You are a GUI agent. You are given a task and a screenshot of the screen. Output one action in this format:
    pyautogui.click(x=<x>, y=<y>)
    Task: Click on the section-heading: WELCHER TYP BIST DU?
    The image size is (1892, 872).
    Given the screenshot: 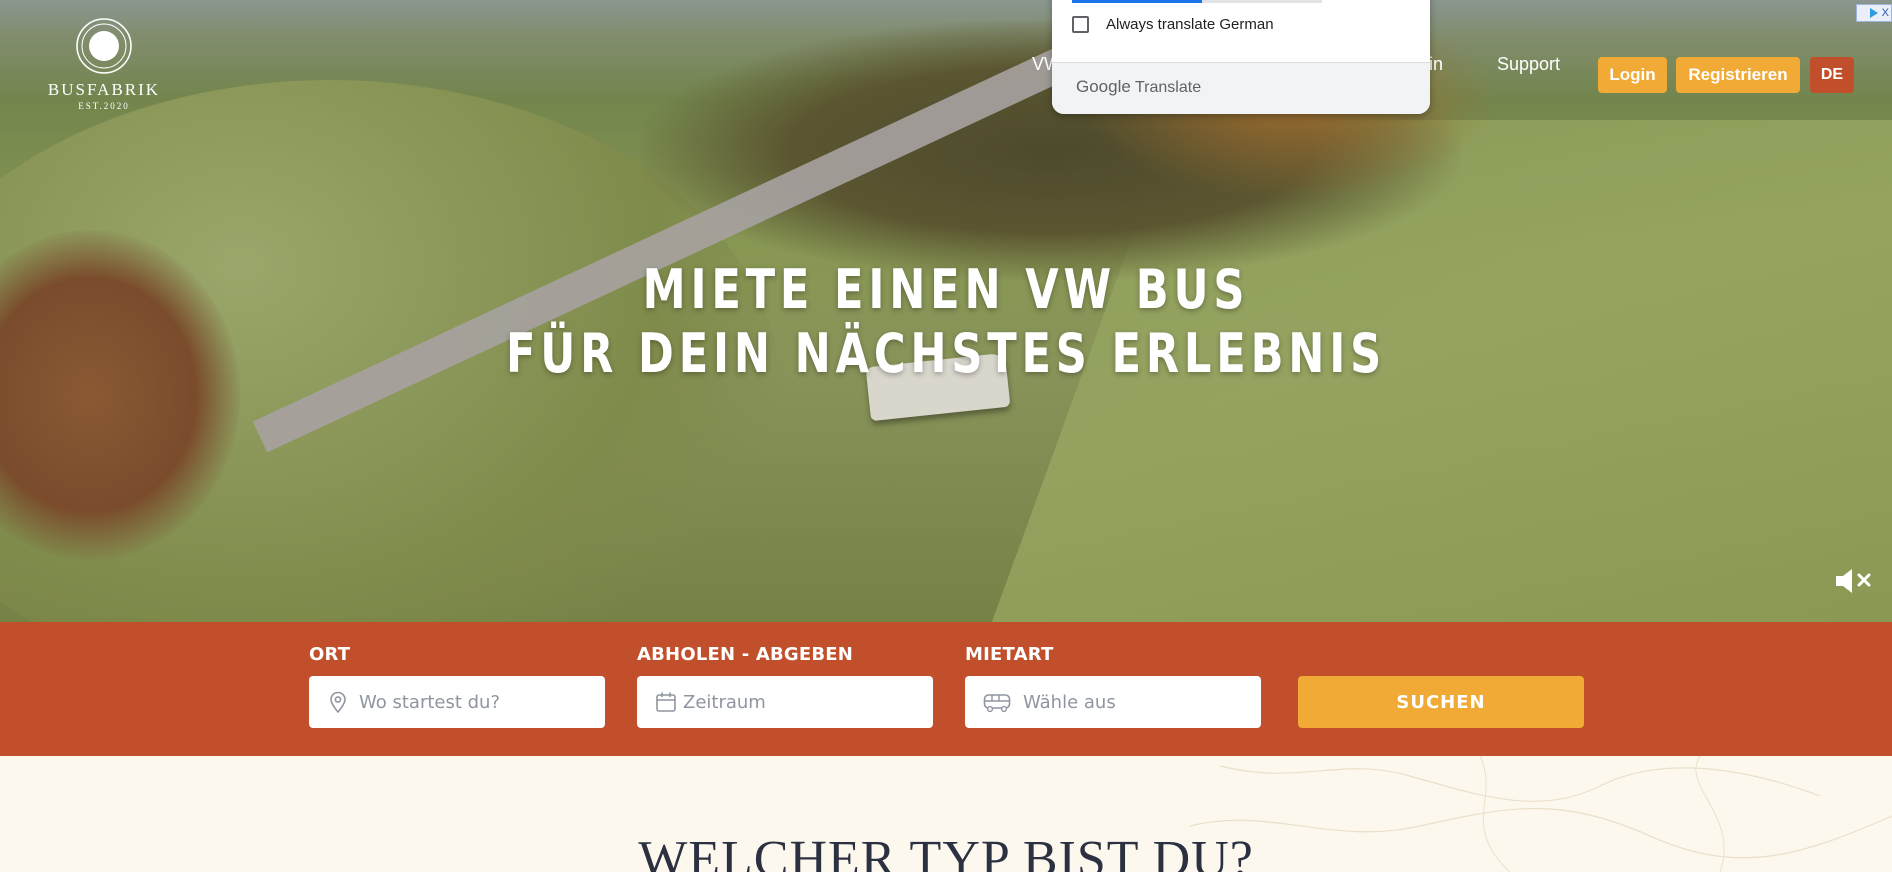 What is the action you would take?
    pyautogui.click(x=946, y=851)
    